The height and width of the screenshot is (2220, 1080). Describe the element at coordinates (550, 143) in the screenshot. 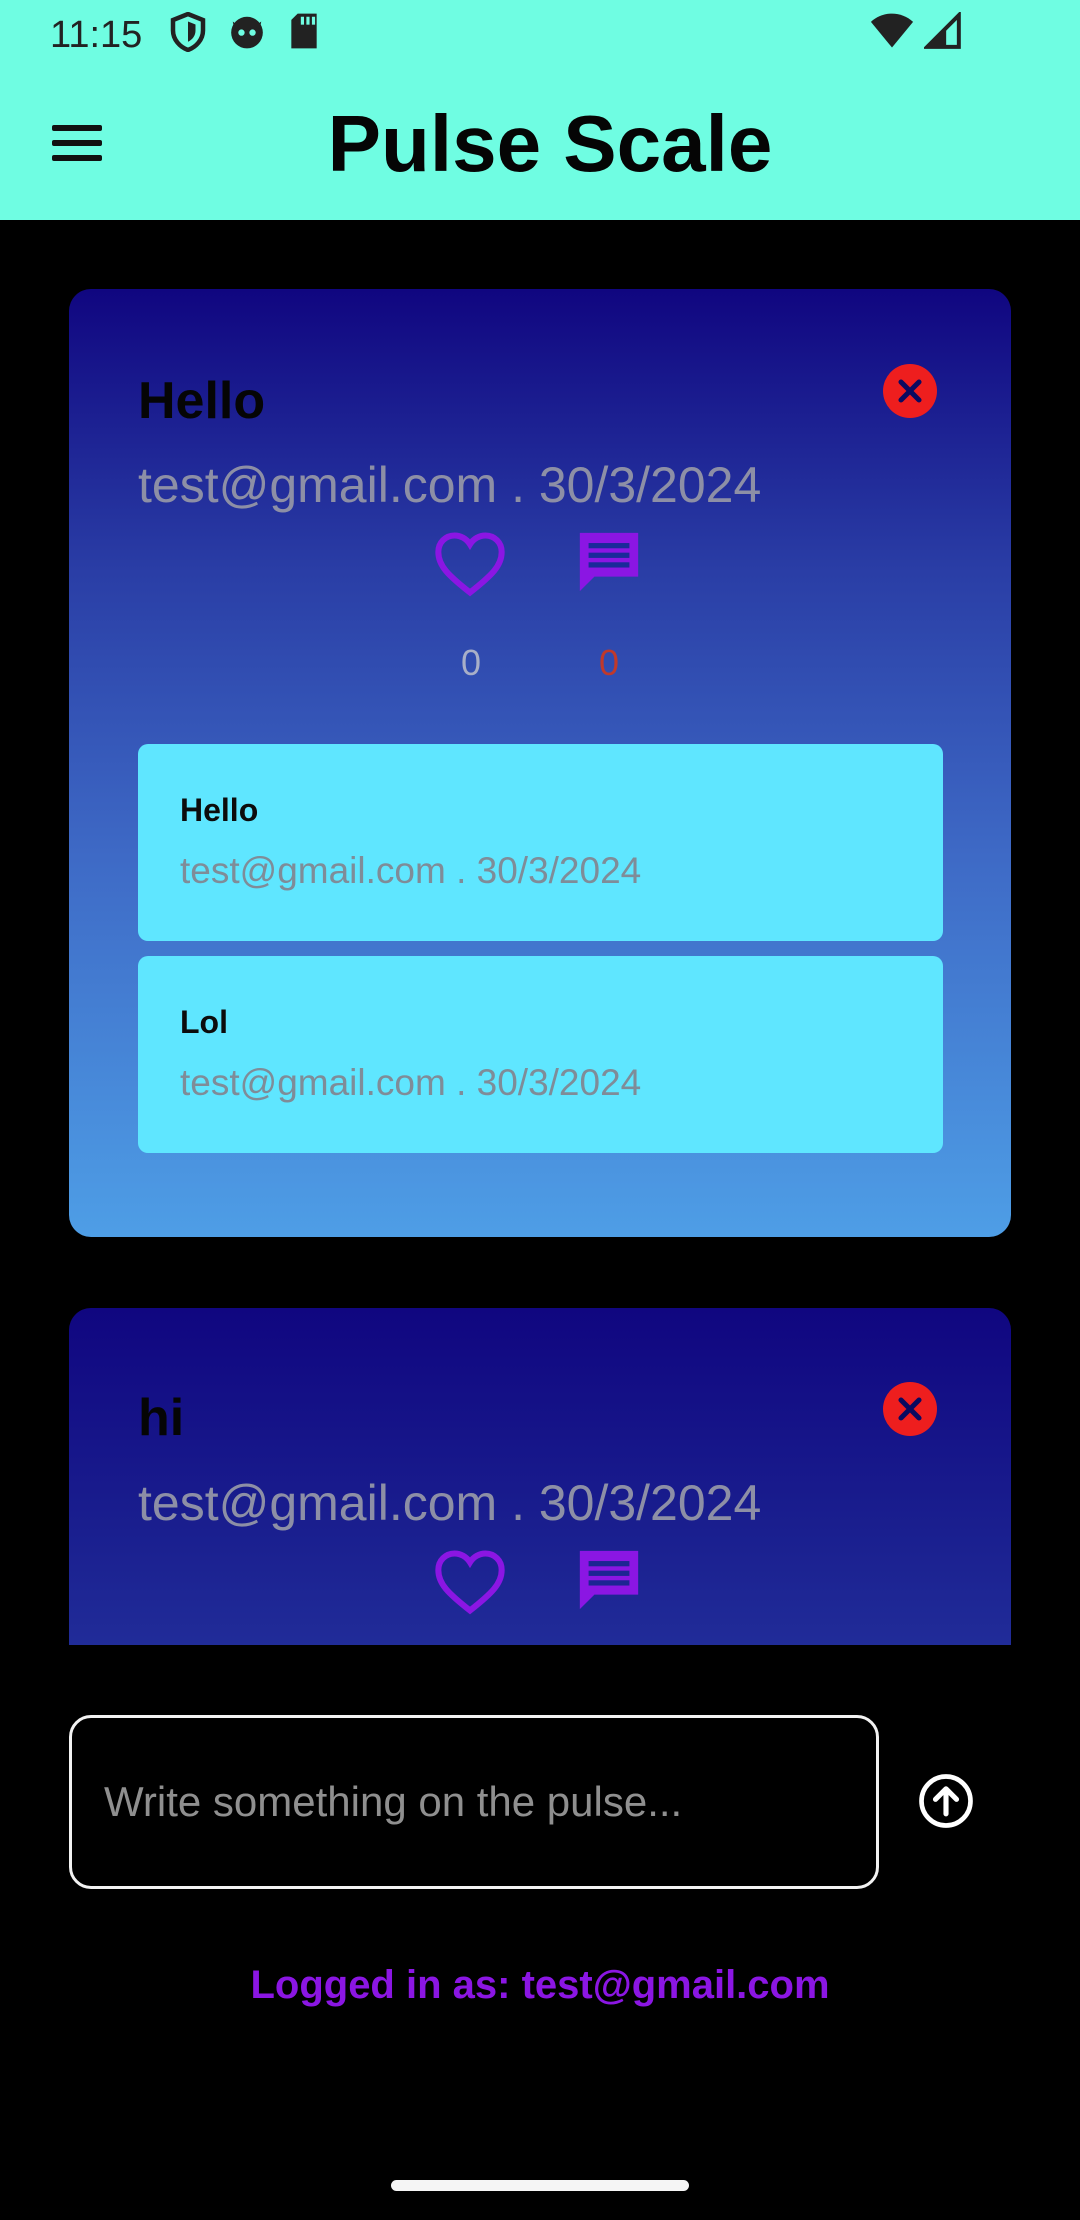

I see `page-title: Pulse Scale` at that location.